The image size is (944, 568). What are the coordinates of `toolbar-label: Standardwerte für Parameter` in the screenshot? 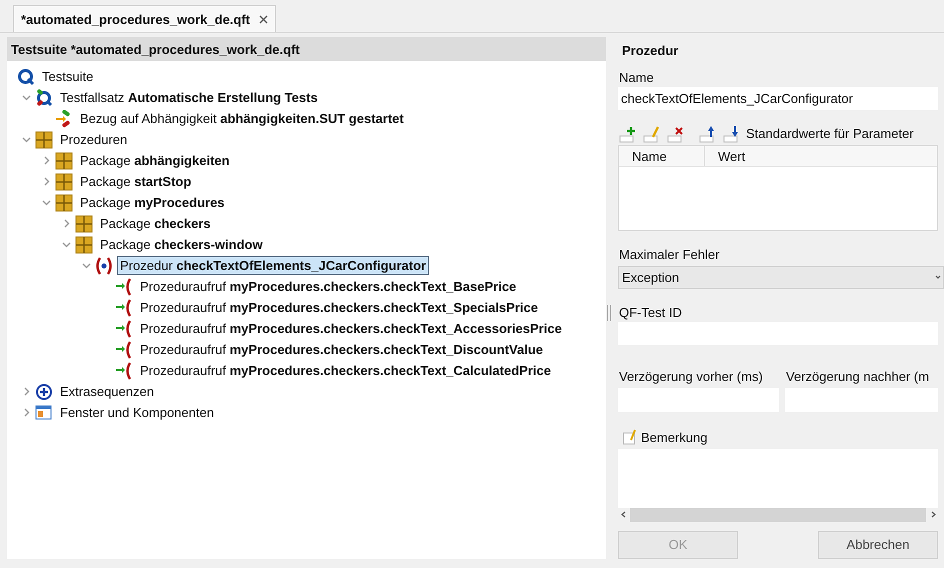 It's located at (830, 134).